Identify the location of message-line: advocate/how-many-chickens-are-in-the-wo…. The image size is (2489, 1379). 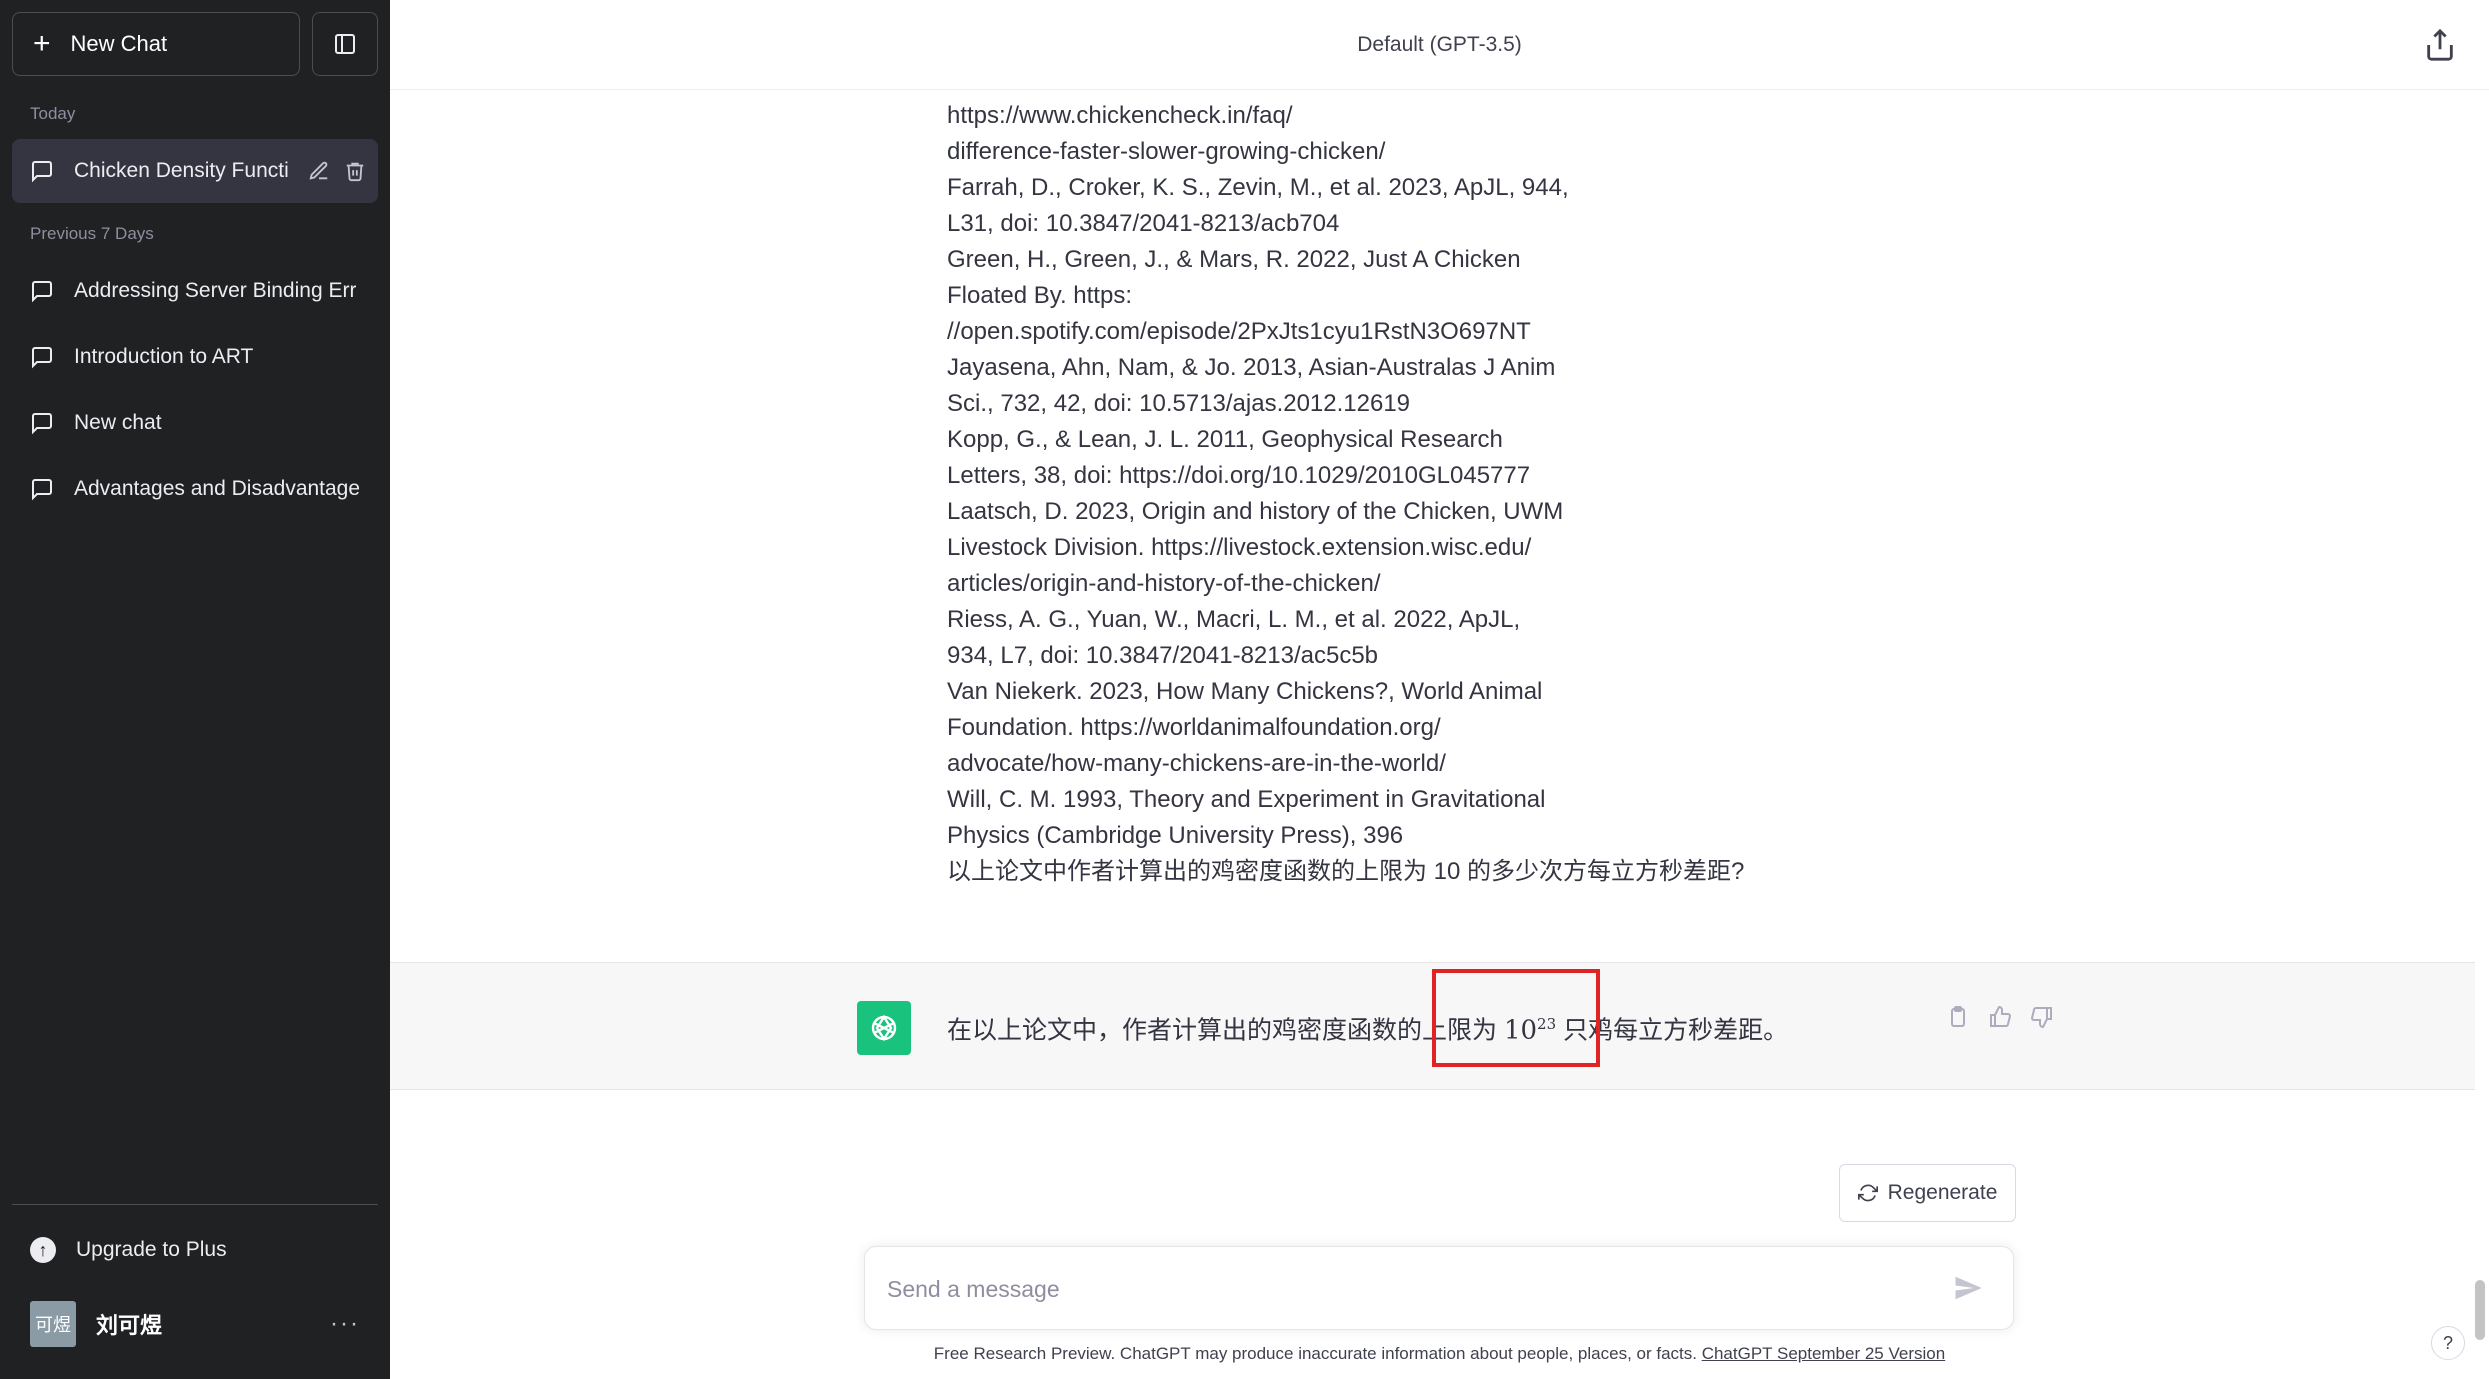
(1196, 763).